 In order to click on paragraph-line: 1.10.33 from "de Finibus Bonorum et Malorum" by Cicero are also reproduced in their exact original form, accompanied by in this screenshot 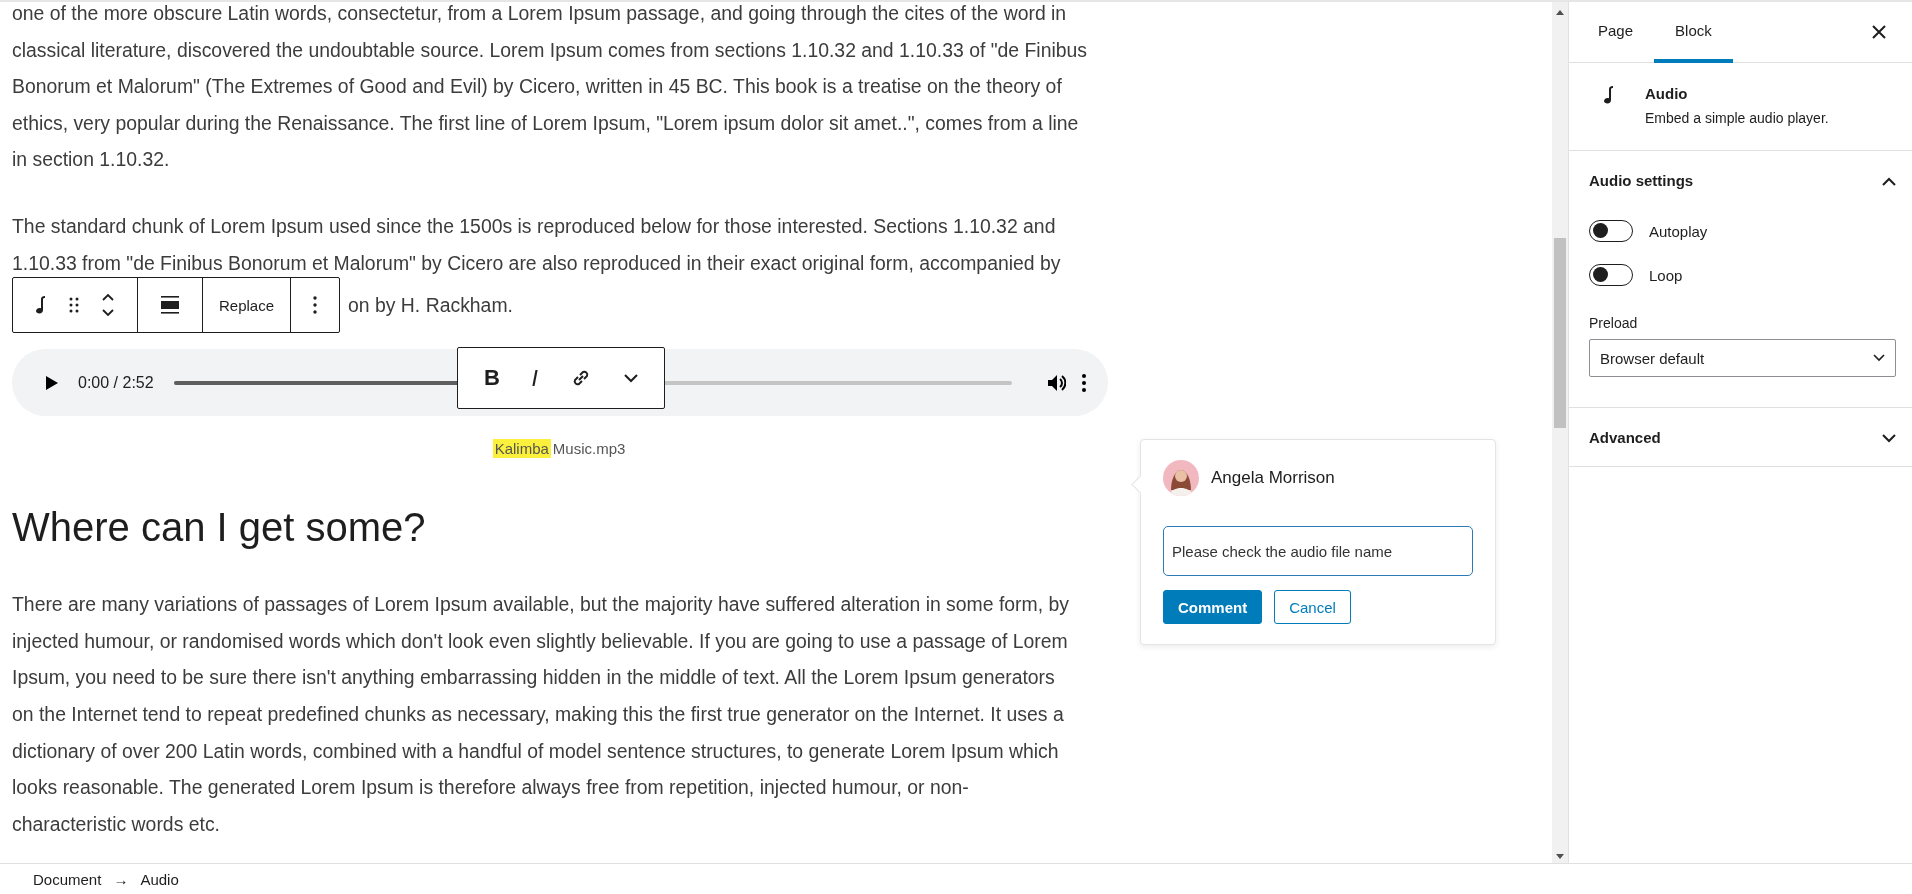, I will do `click(536, 263)`.